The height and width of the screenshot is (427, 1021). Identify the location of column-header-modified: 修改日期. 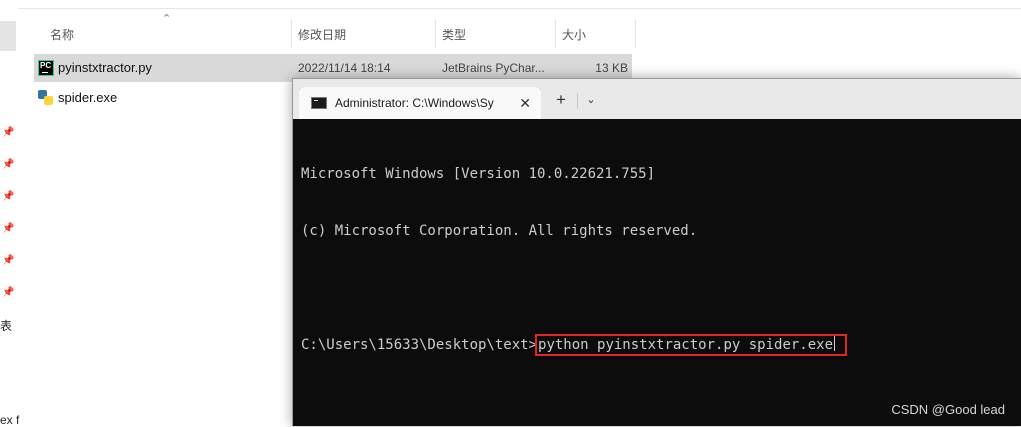
(322, 35).